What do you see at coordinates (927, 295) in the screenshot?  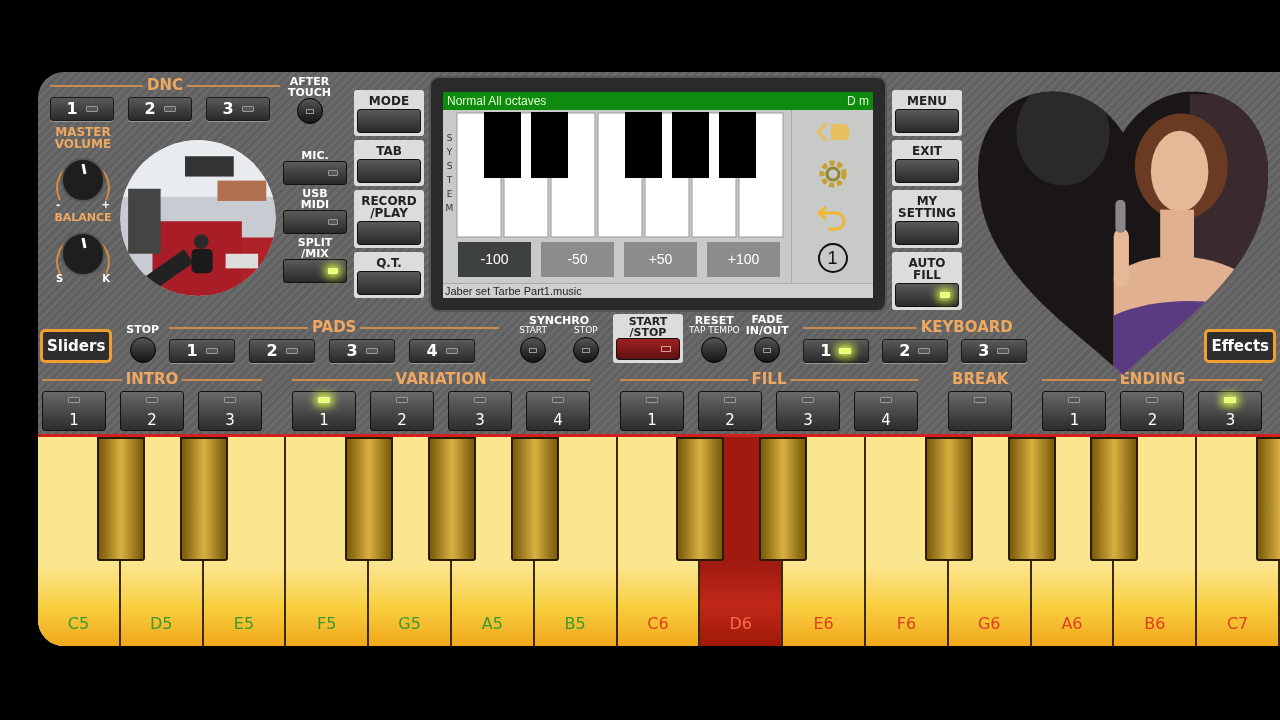 I see `menu-button` at bounding box center [927, 295].